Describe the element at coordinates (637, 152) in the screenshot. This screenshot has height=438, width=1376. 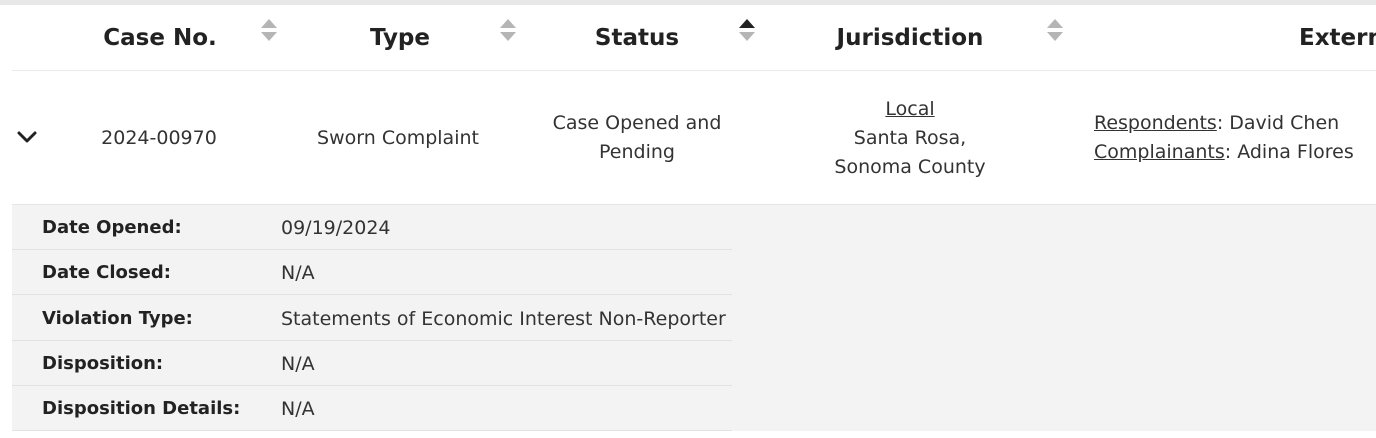
I see `case-status-line: Pending` at that location.